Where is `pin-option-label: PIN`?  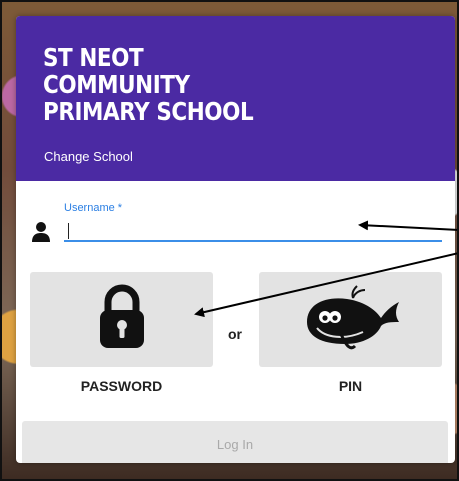 pin-option-label: PIN is located at coordinates (350, 386).